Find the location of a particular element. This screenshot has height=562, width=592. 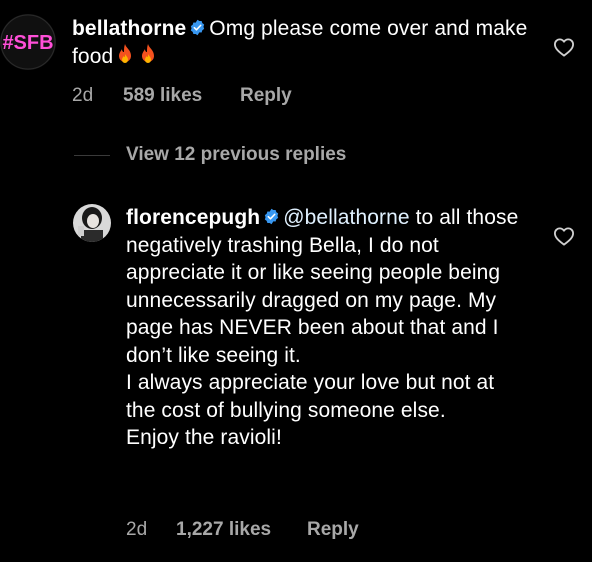

comment-meta: 2d 1,227 likes Reply is located at coordinates (276, 531).